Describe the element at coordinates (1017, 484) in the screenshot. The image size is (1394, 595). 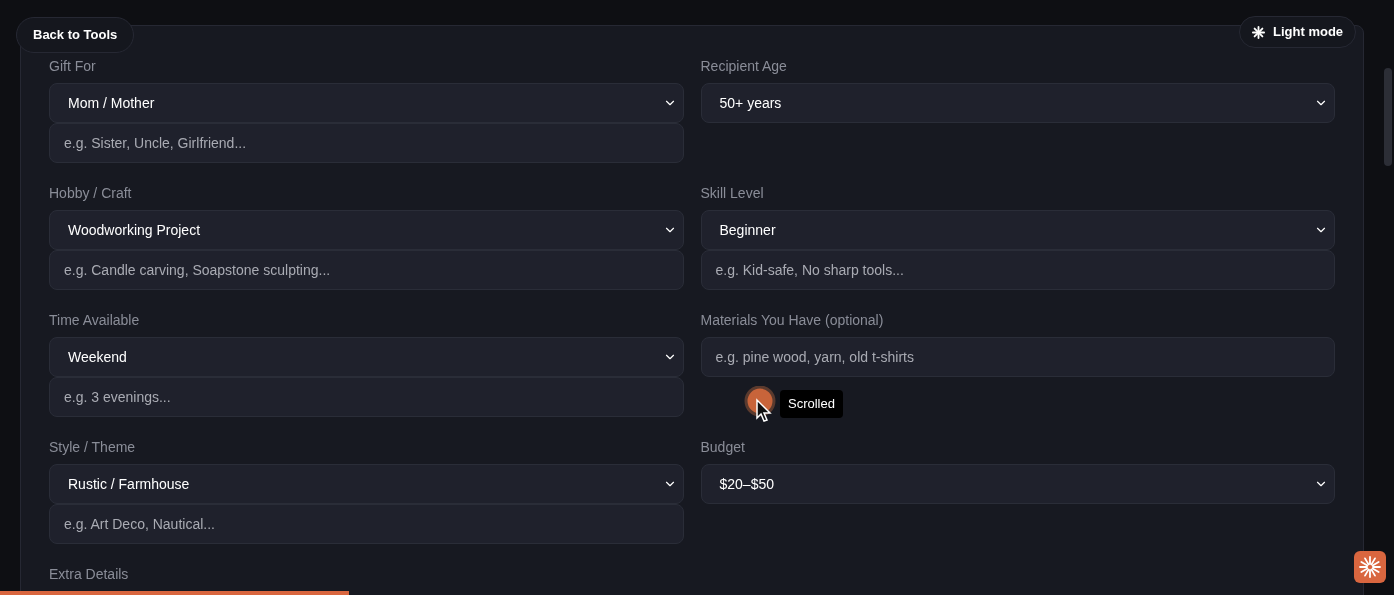
I see `select-field: $20–$50` at that location.